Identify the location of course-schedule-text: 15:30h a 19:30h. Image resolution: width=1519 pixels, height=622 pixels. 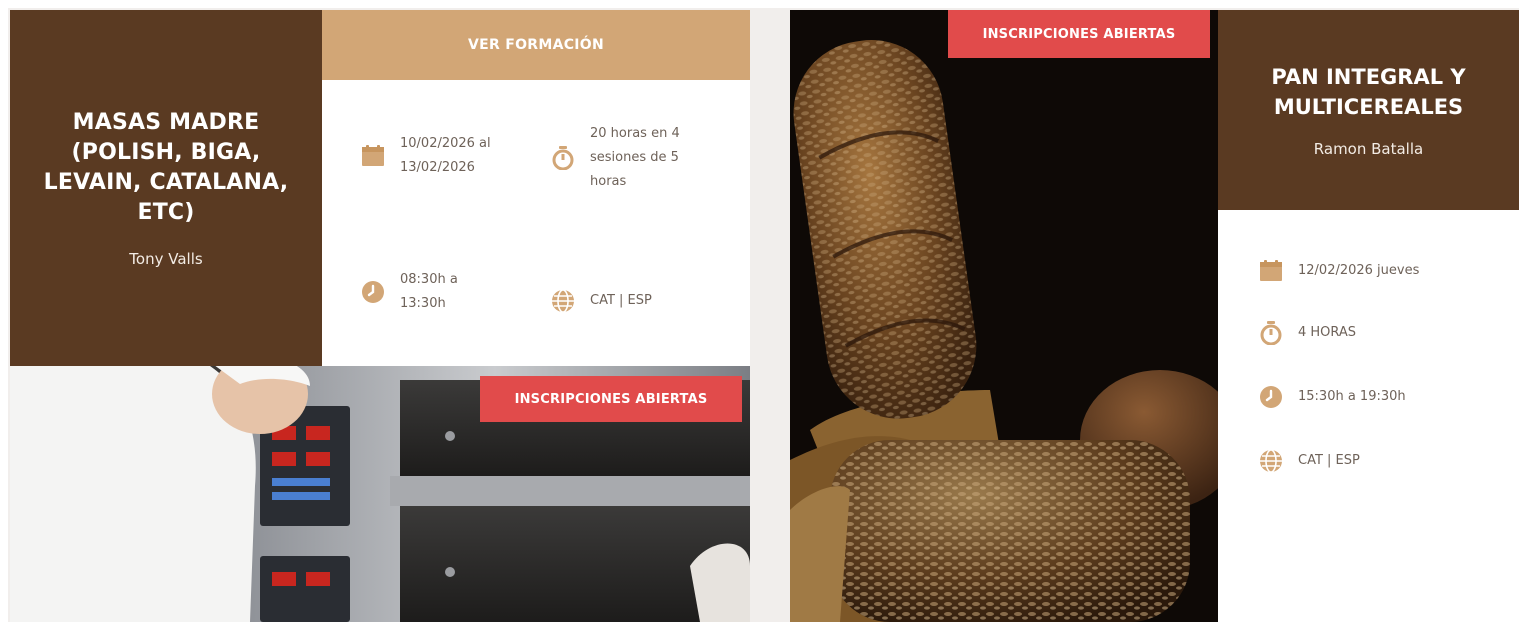
(1352, 396).